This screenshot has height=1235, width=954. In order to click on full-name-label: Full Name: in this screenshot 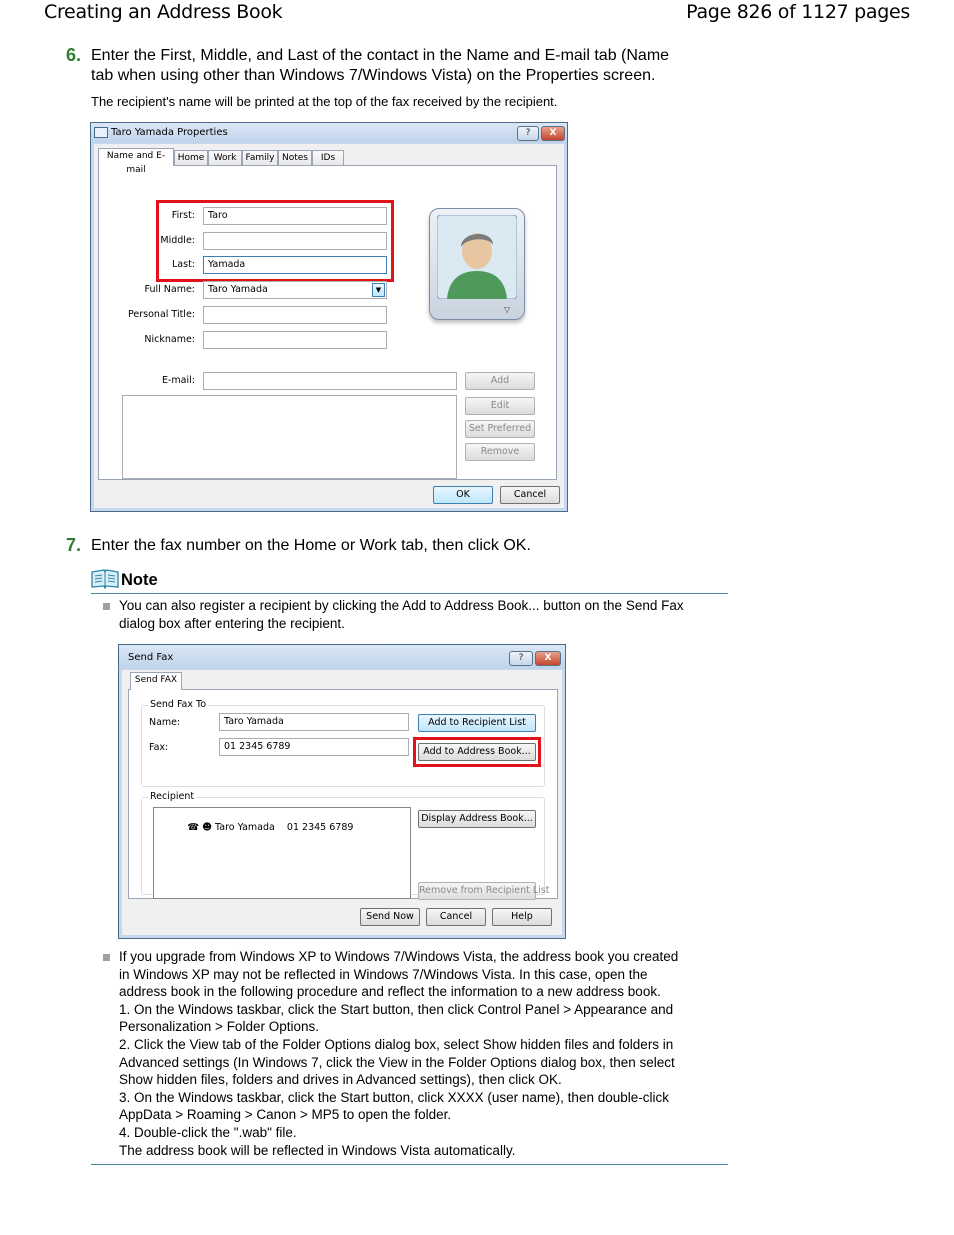, I will do `click(170, 289)`.